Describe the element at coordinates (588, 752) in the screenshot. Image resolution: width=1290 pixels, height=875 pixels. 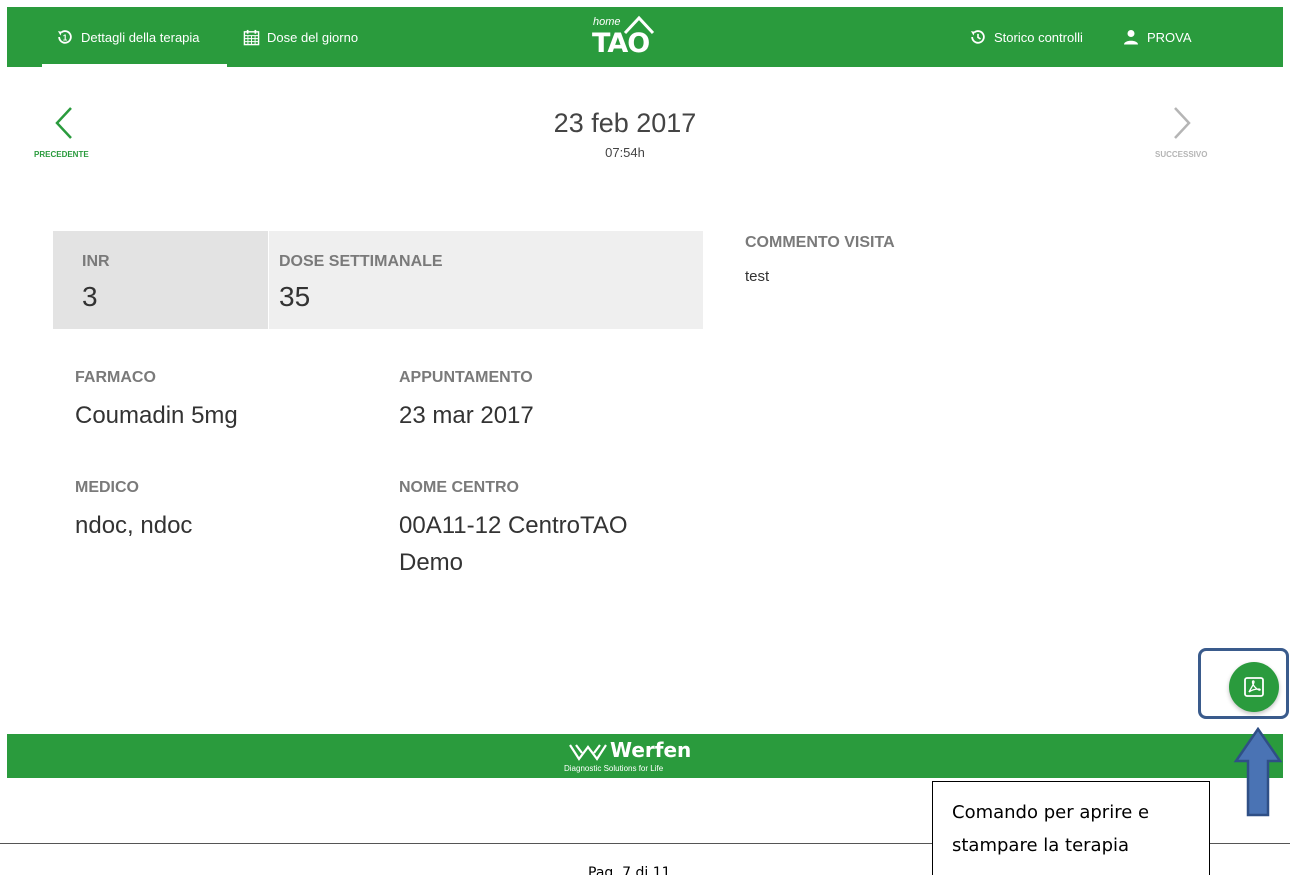
I see `werfen-mark-icon` at that location.